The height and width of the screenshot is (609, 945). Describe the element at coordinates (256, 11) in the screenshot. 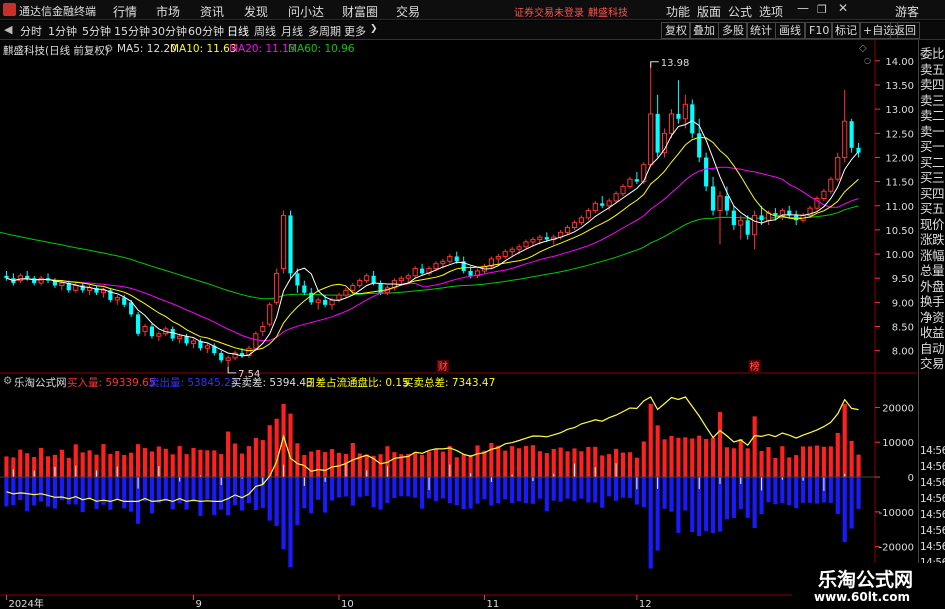

I see `menu-faxian: 发现` at that location.